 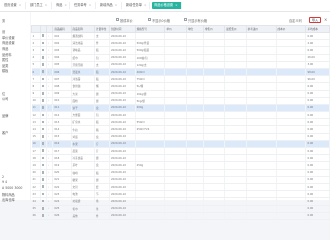 I want to click on sidebar-item: 客户, so click(x=5, y=132).